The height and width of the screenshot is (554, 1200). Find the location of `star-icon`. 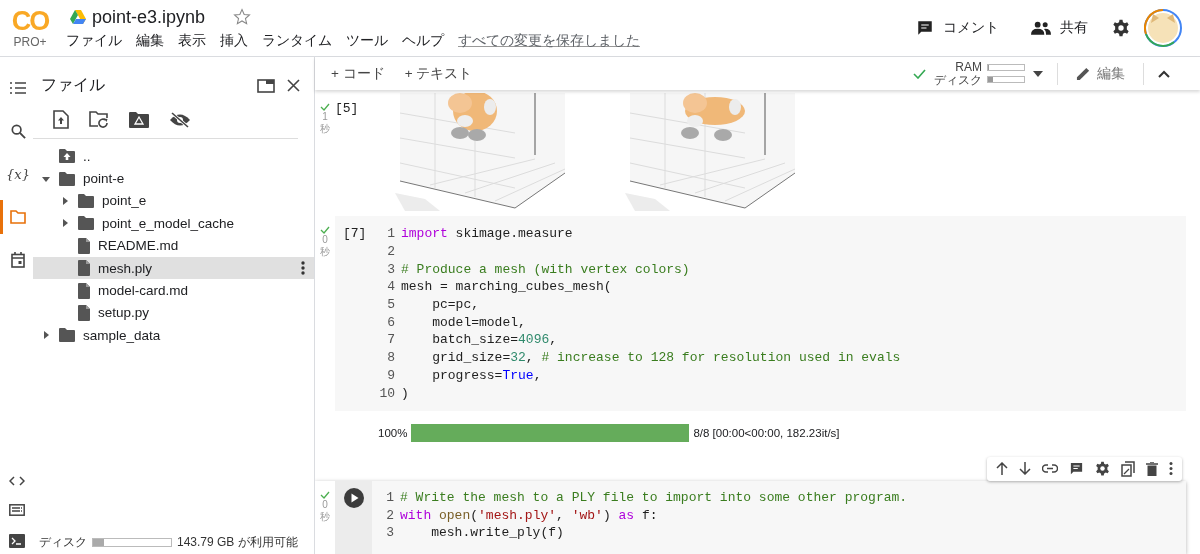

star-icon is located at coordinates (242, 17).